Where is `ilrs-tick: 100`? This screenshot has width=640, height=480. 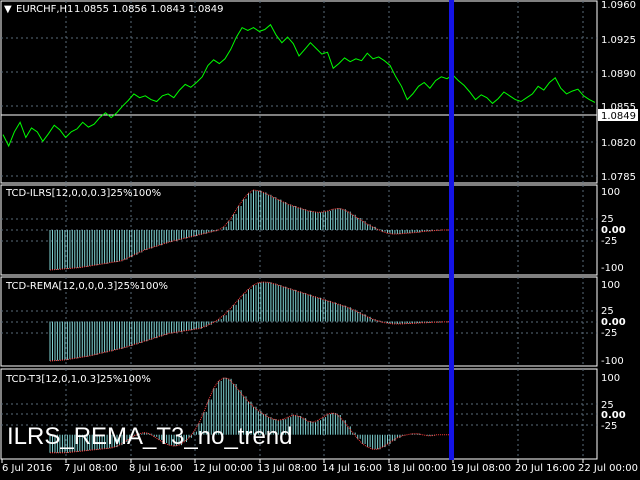
ilrs-tick: 100 is located at coordinates (610, 192).